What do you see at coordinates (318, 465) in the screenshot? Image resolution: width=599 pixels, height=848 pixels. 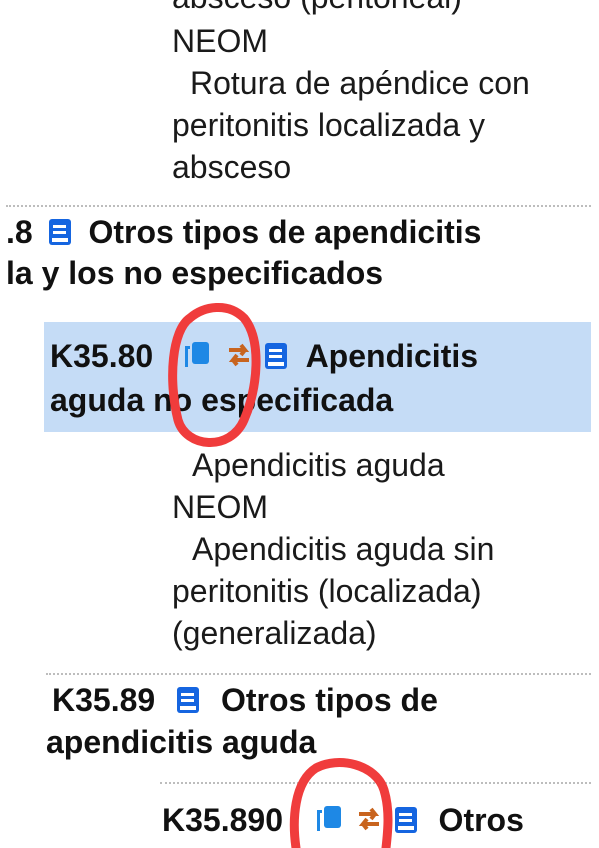 I see `k35-80-inclusion-1: Apendicitis aguda` at bounding box center [318, 465].